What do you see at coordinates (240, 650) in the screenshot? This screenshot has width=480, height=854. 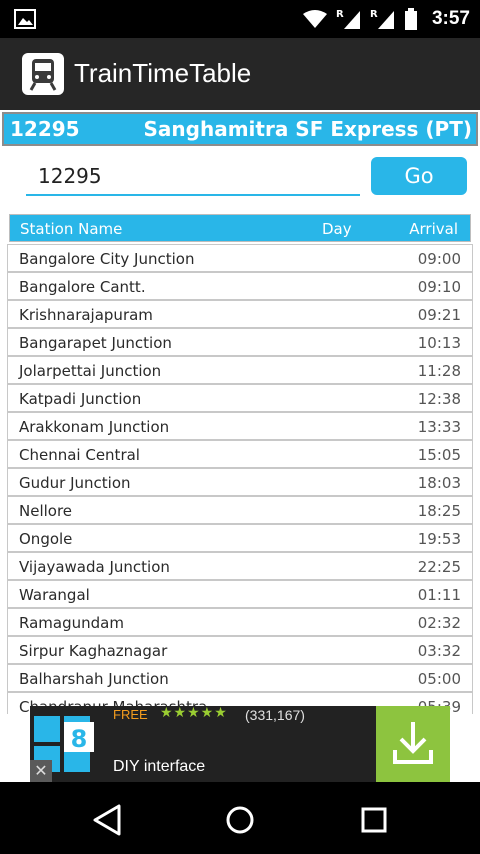 I see `list-item: Sirpur Kaghaznagar 03:32` at bounding box center [240, 650].